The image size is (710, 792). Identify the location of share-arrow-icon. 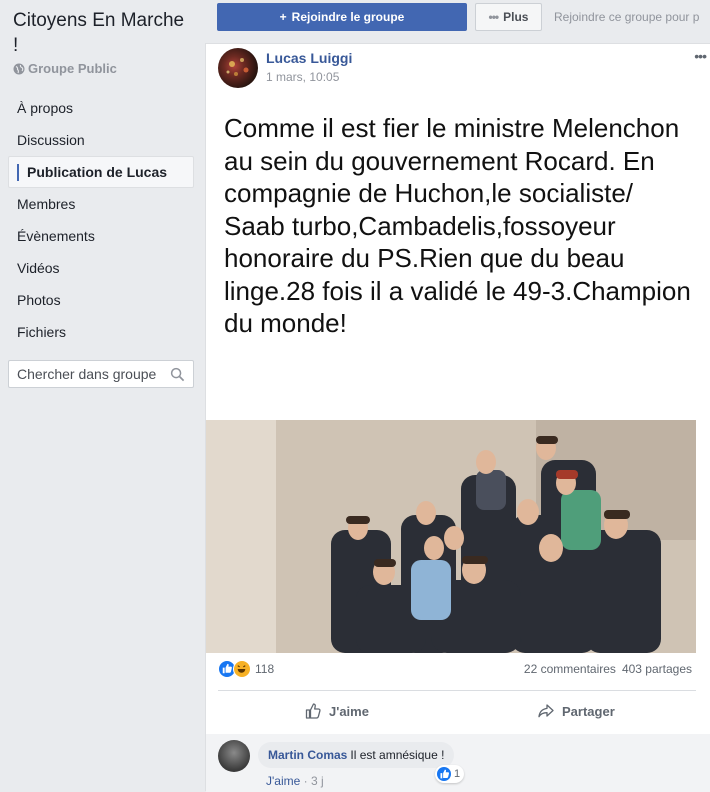
(546, 711).